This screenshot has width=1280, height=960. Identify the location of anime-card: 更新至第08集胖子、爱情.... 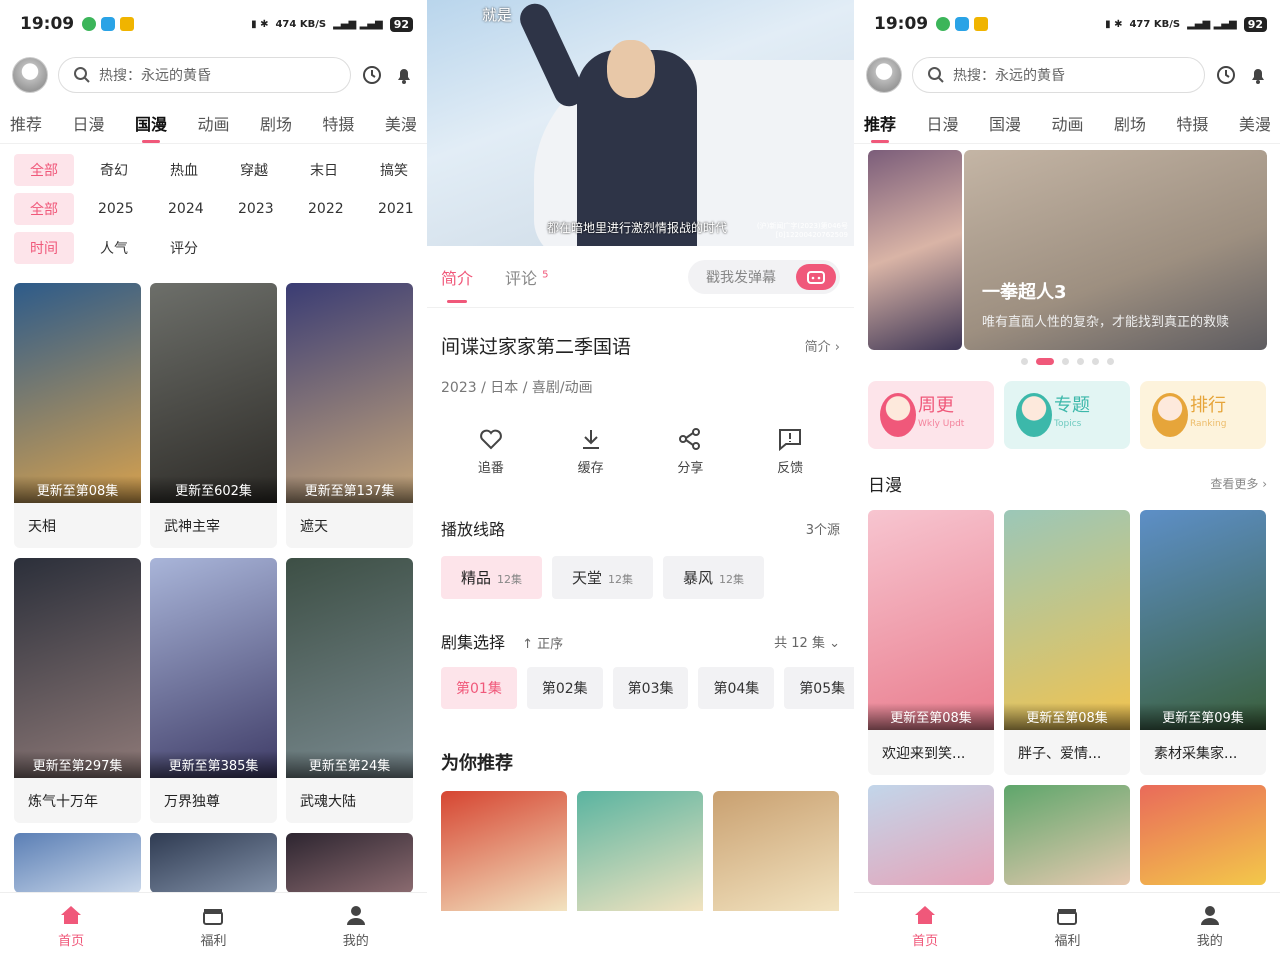
(1067, 642).